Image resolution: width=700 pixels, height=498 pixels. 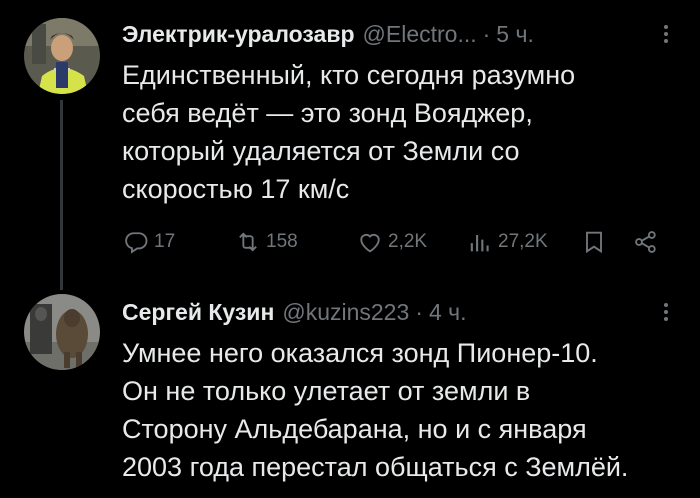 I want to click on views-icon, so click(x=479, y=243).